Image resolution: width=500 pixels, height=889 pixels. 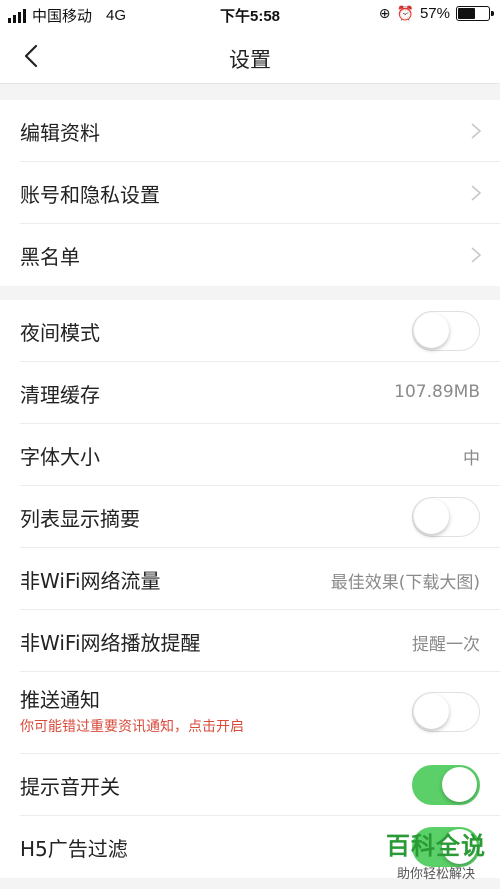 I want to click on row-label: 黑名单, so click(x=50, y=257).